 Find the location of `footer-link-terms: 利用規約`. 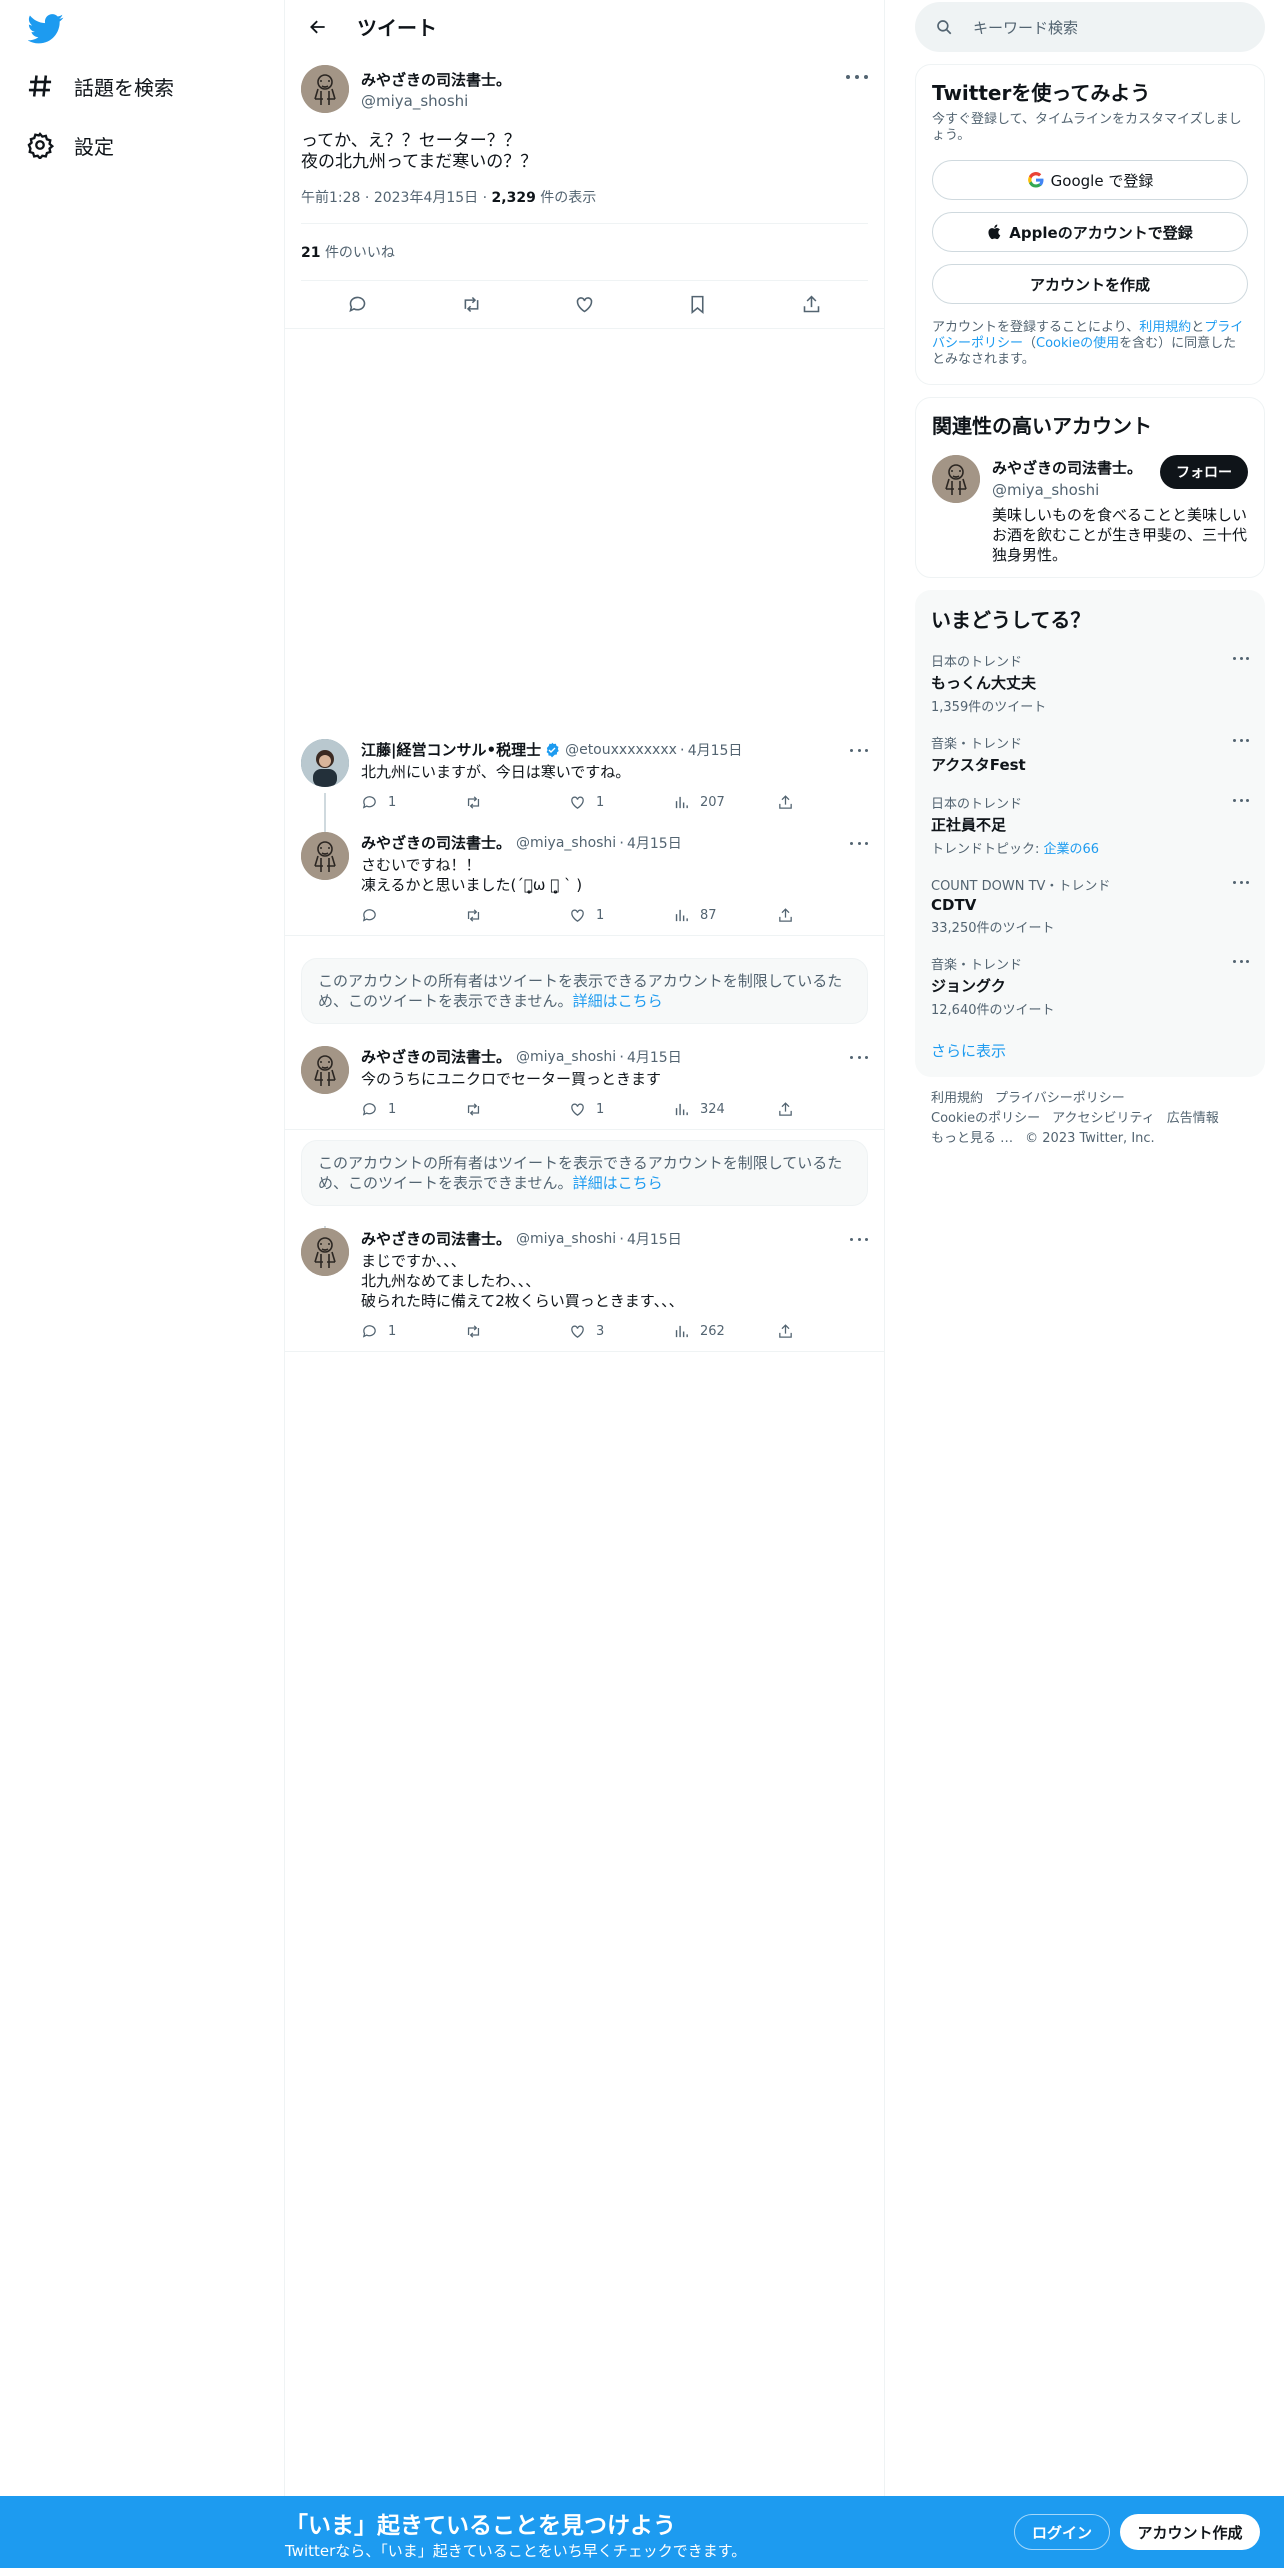

footer-link-terms: 利用規約 is located at coordinates (957, 1098).